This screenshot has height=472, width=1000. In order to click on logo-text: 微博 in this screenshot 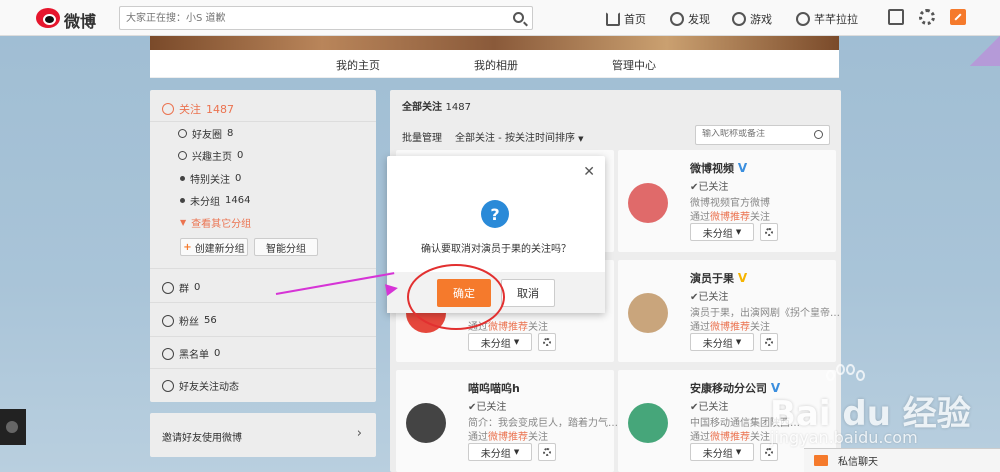, I will do `click(80, 21)`.